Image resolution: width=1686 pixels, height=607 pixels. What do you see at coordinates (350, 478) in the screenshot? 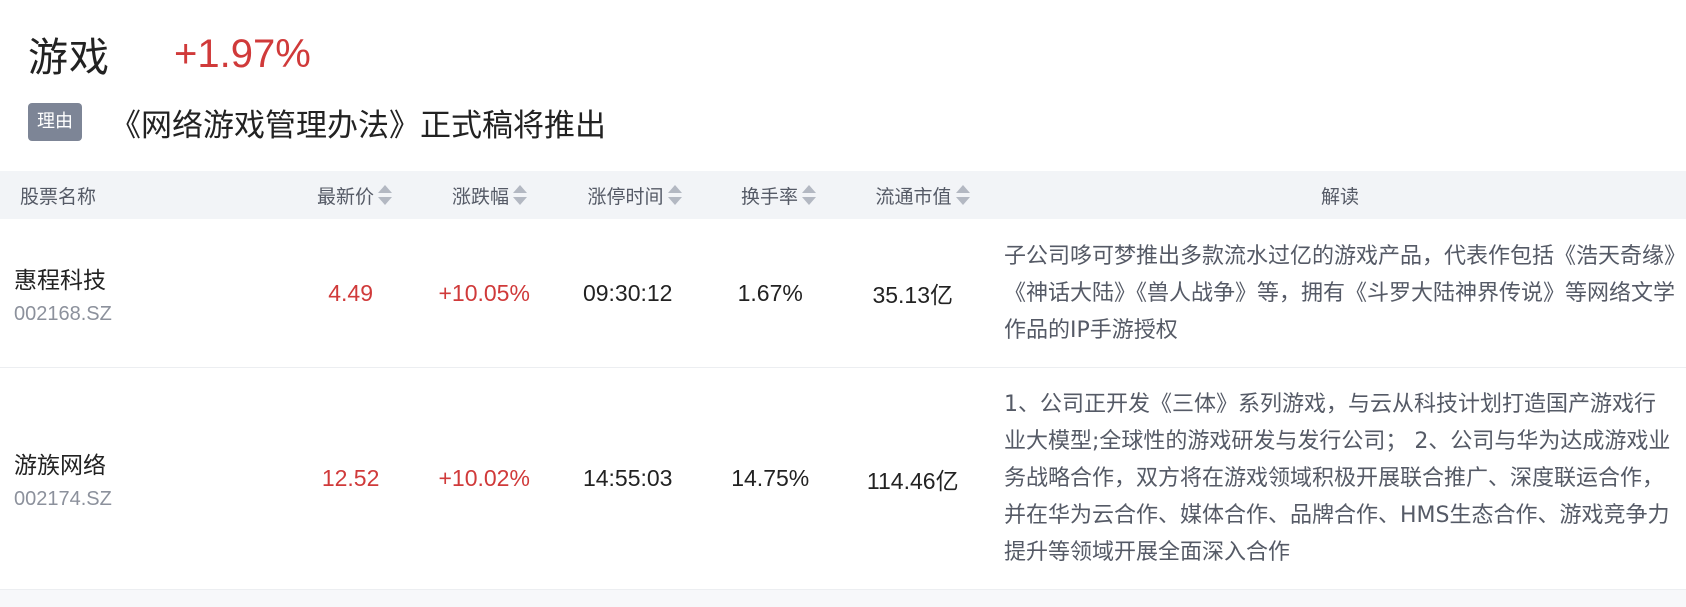
I see `latest-price: 12.52` at bounding box center [350, 478].